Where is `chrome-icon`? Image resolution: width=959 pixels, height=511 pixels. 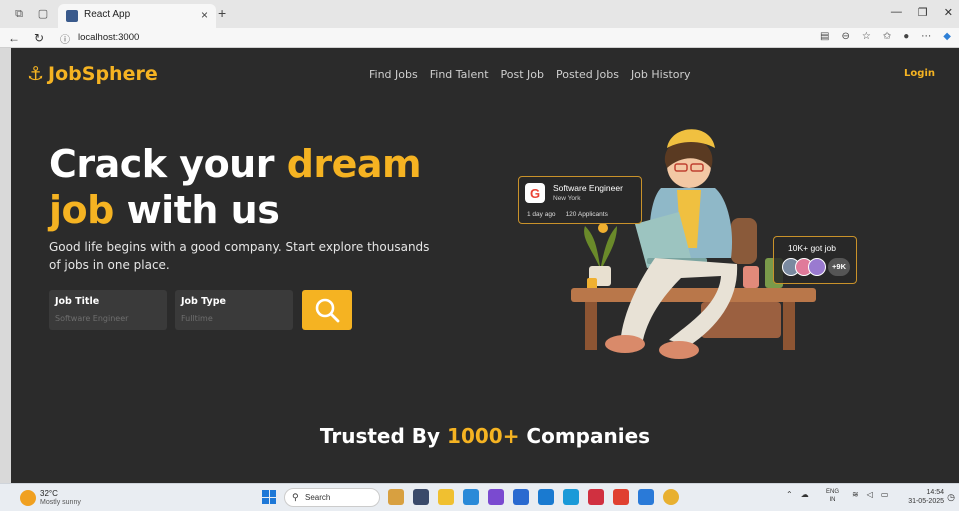 chrome-icon is located at coordinates (671, 497).